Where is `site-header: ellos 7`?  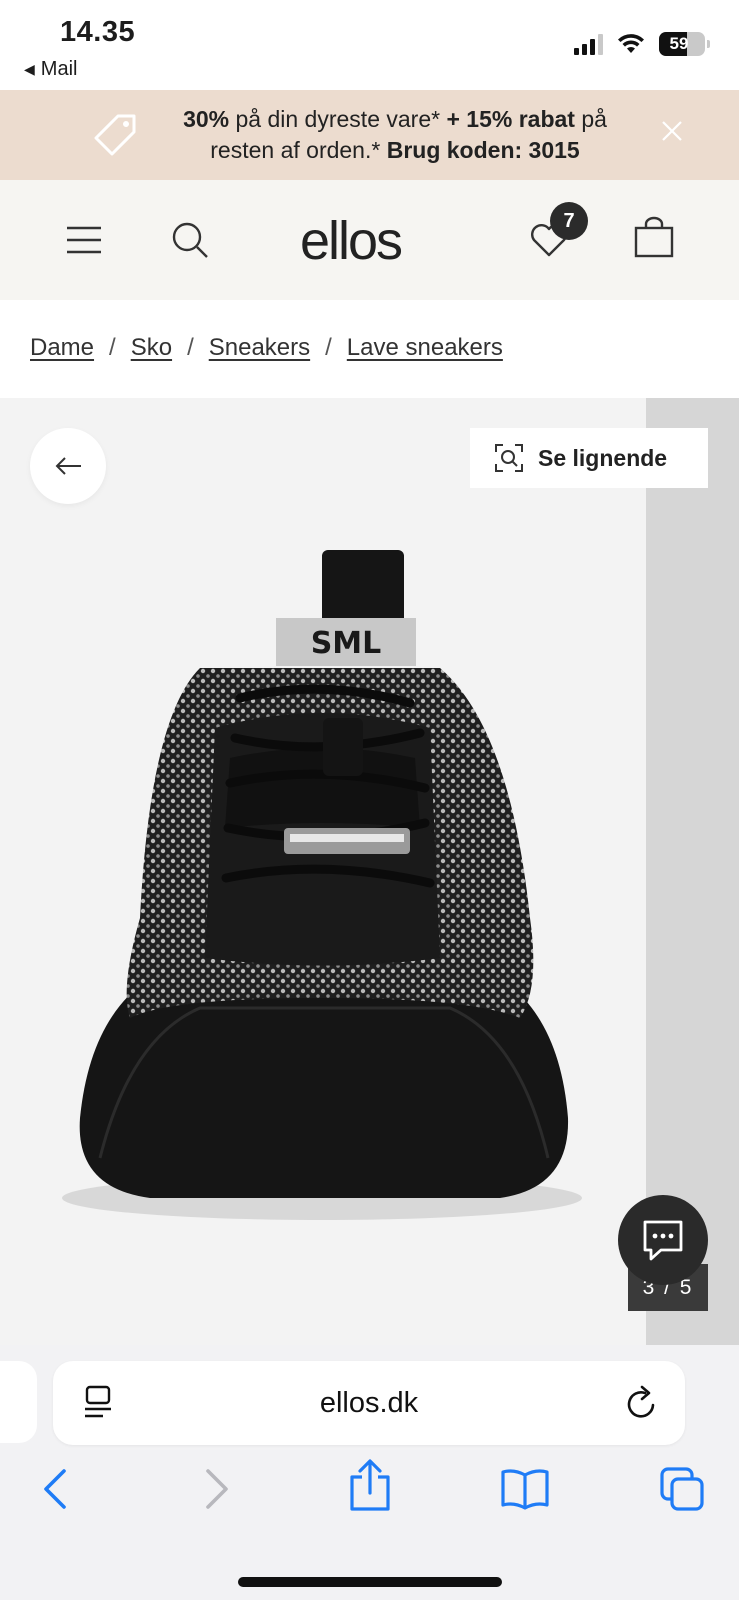
site-header: ellos 7 is located at coordinates (369, 240).